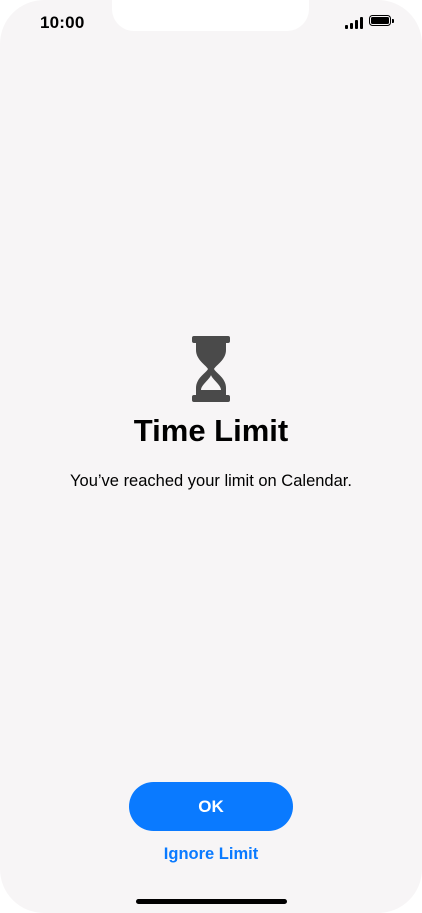 The image size is (422, 913). I want to click on alert-title: Time Limit, so click(211, 430).